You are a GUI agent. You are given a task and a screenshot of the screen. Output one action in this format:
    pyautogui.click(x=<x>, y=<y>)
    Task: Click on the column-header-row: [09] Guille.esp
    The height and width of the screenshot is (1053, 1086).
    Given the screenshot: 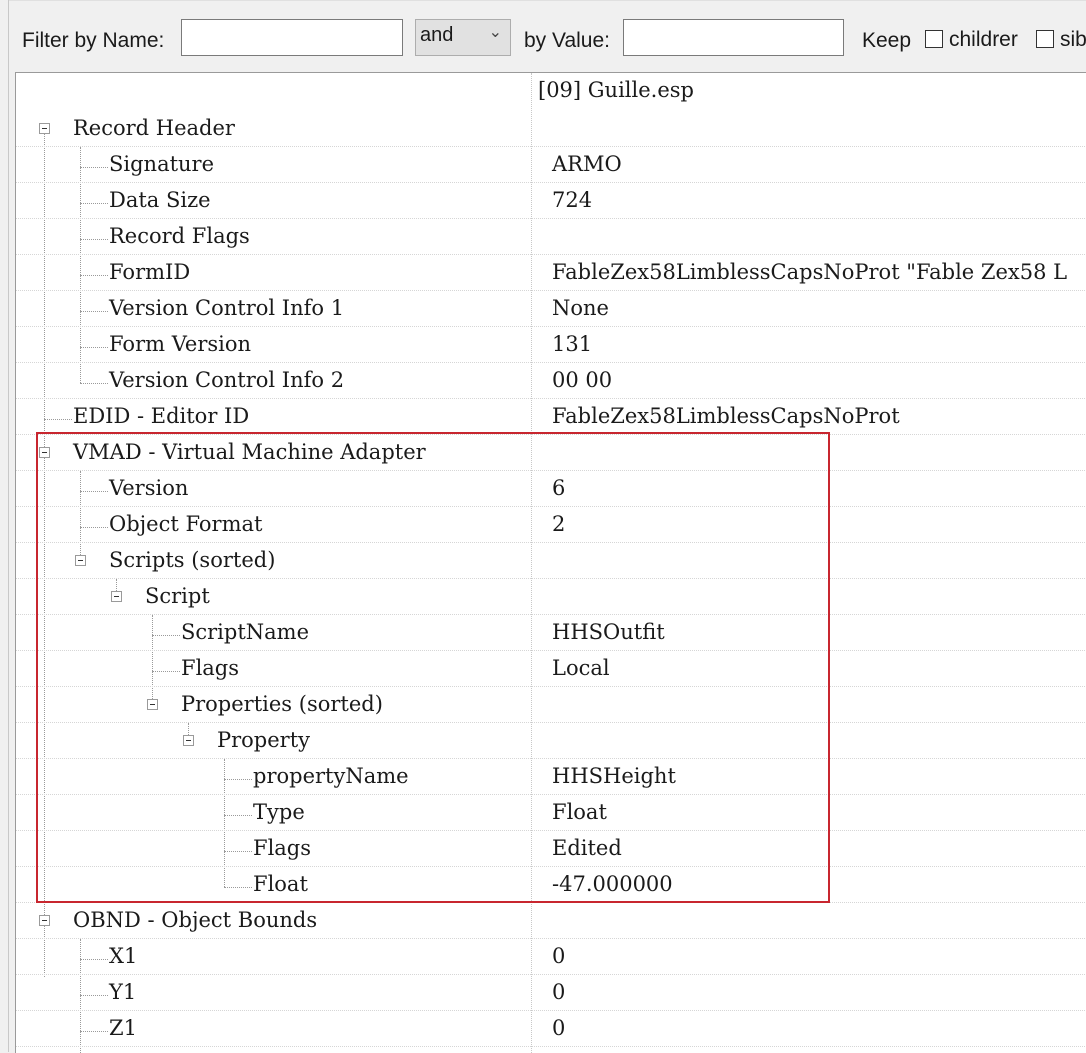 What is the action you would take?
    pyautogui.click(x=551, y=91)
    